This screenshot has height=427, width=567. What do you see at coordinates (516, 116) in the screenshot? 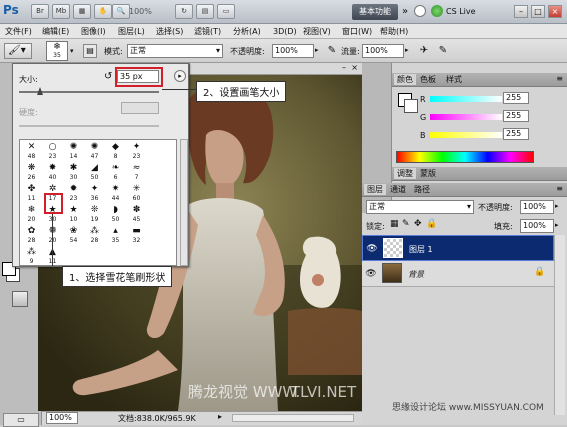
I see `g-value-field: 255` at bounding box center [516, 116].